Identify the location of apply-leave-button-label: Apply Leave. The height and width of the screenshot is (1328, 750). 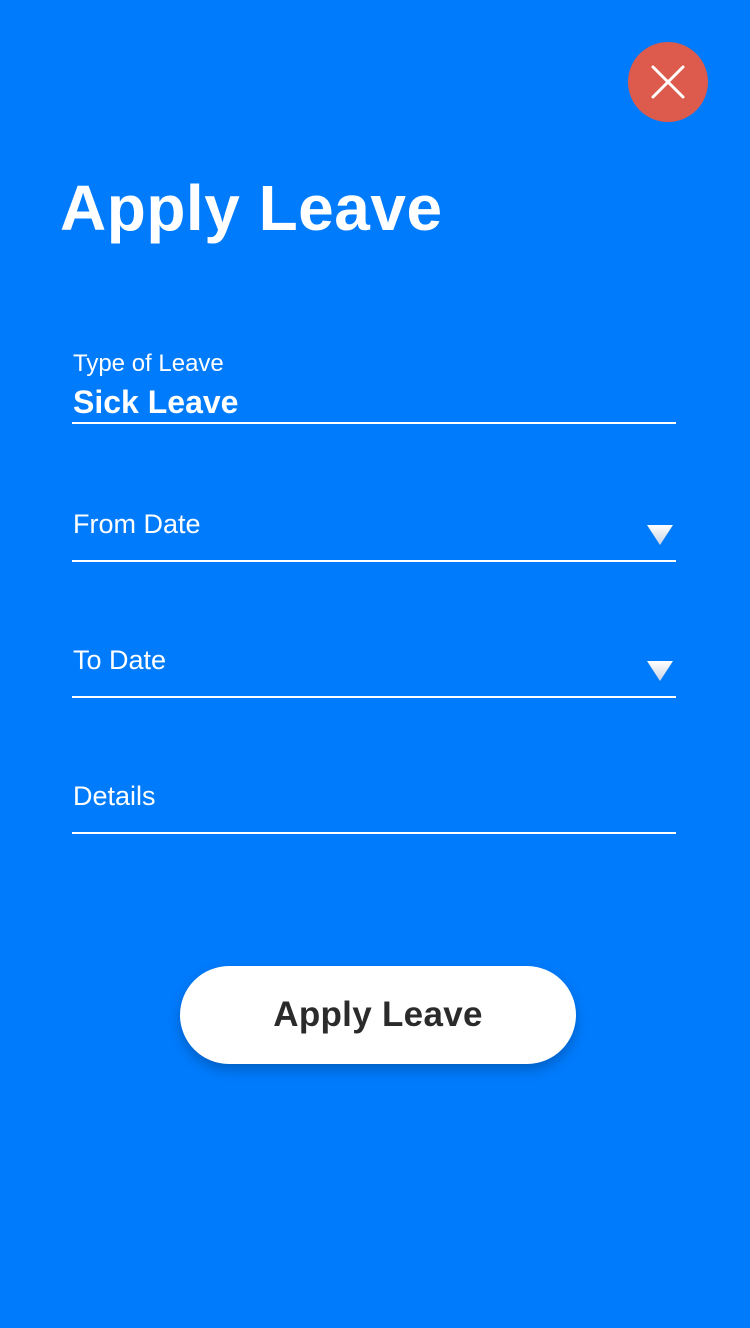
(378, 1014).